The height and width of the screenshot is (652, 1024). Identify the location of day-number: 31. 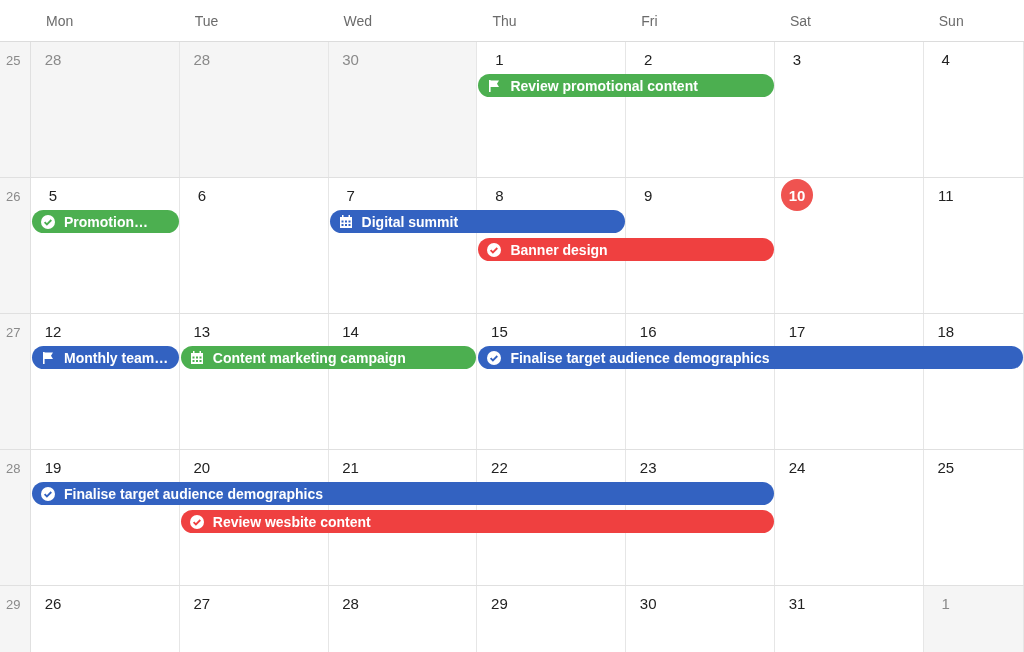
(797, 603).